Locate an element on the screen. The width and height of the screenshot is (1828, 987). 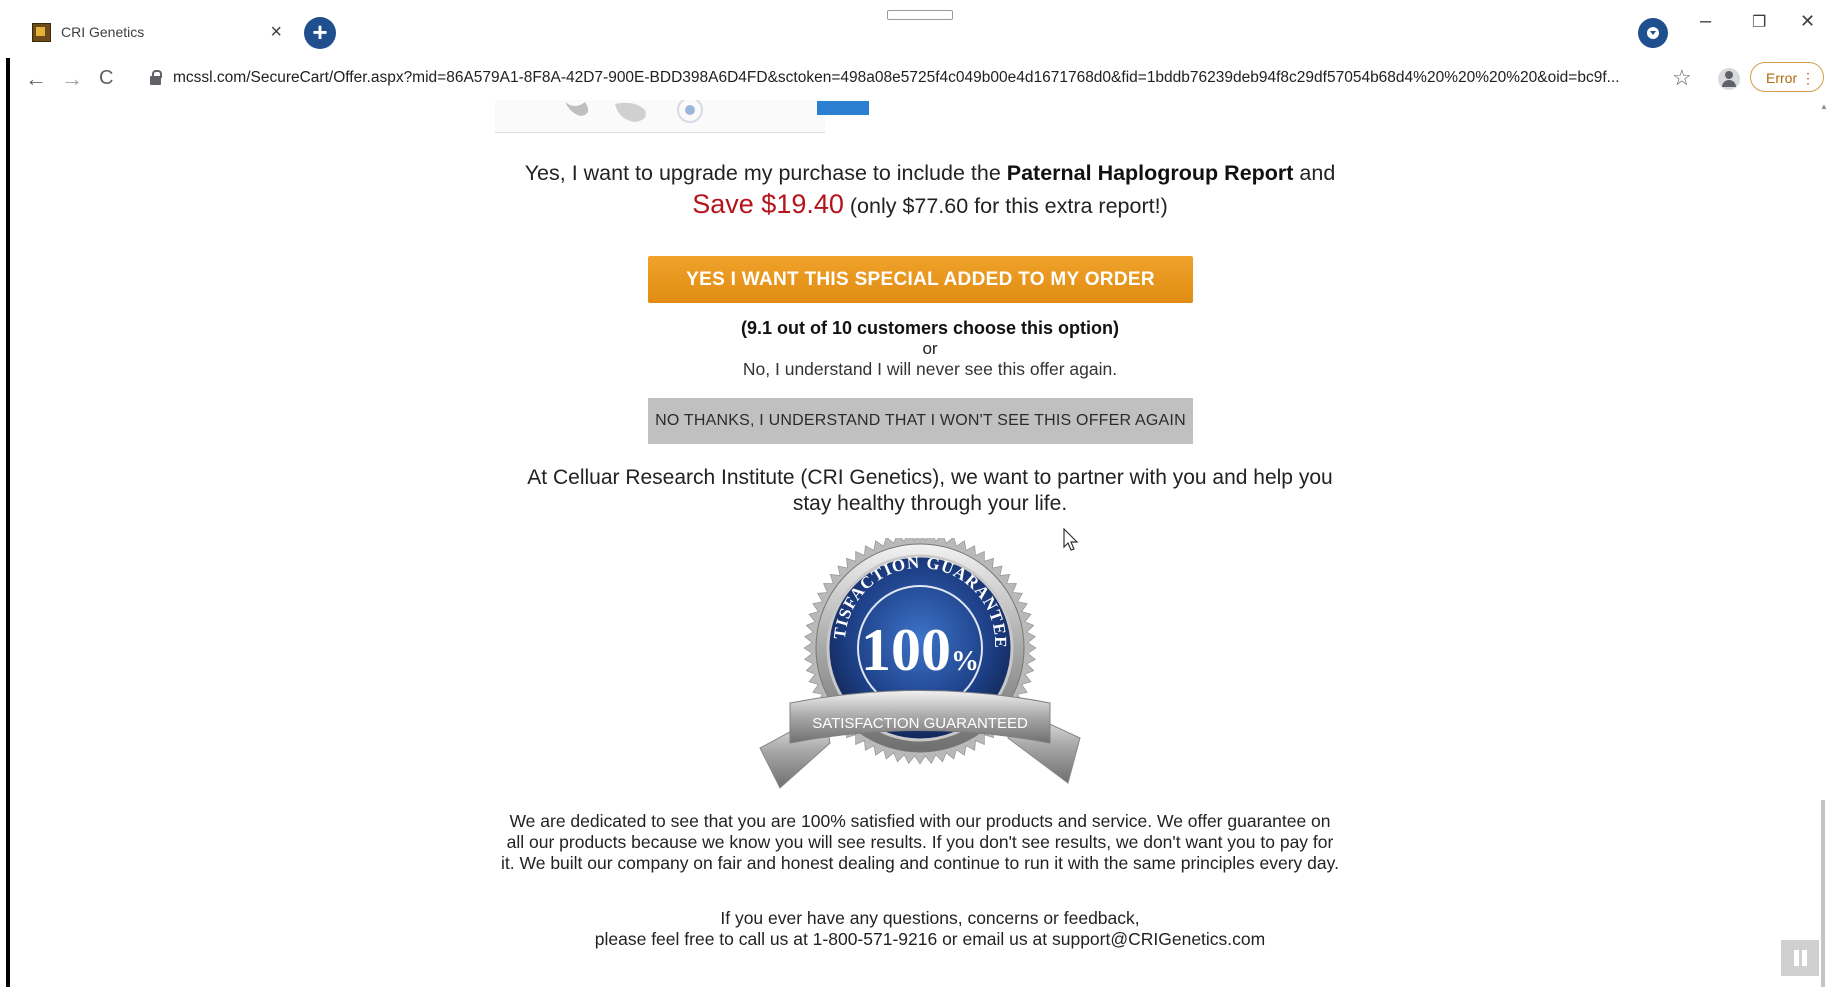
extension-icon is located at coordinates (1653, 33).